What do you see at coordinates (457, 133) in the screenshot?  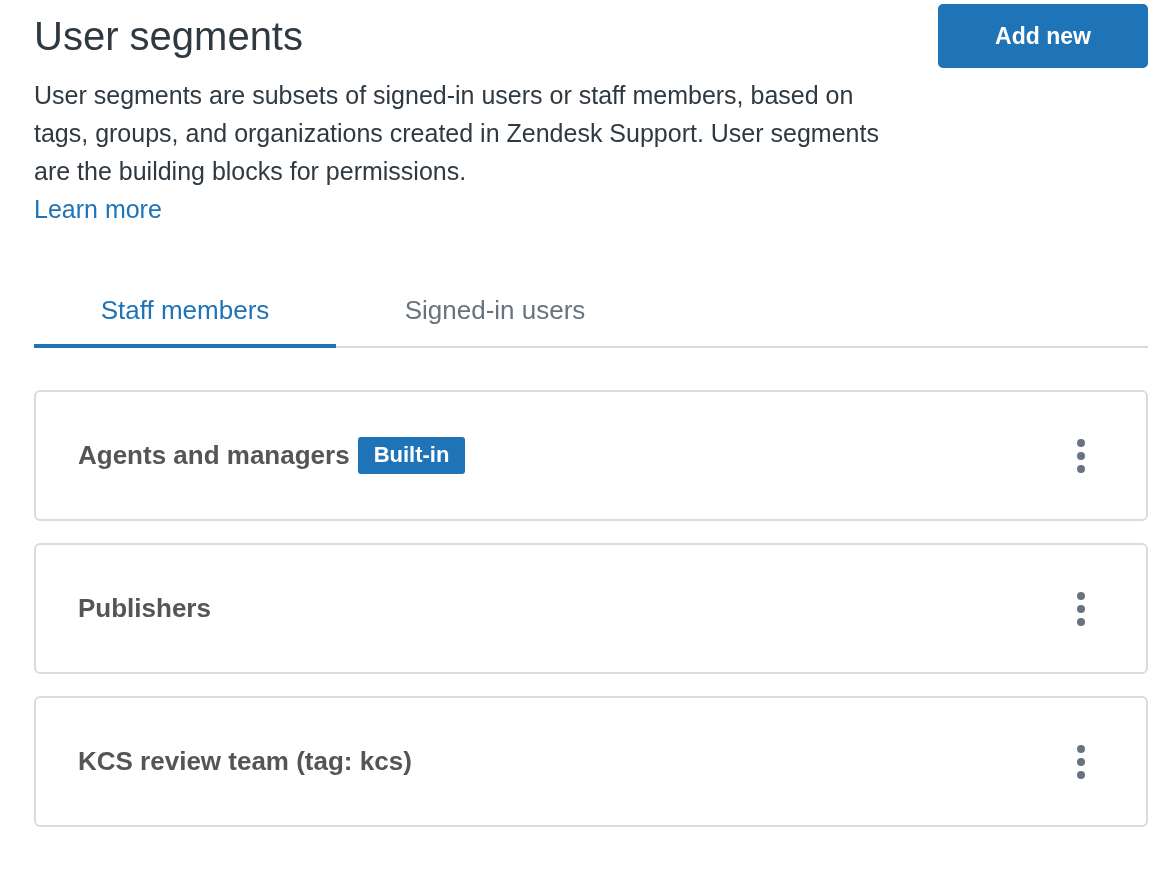 I see `description-text: User segments are subsets of signed-in users or staff members, based on tags, groups, and organizations created in Zendesk Support. User segments are the building blocks for permissions.` at bounding box center [457, 133].